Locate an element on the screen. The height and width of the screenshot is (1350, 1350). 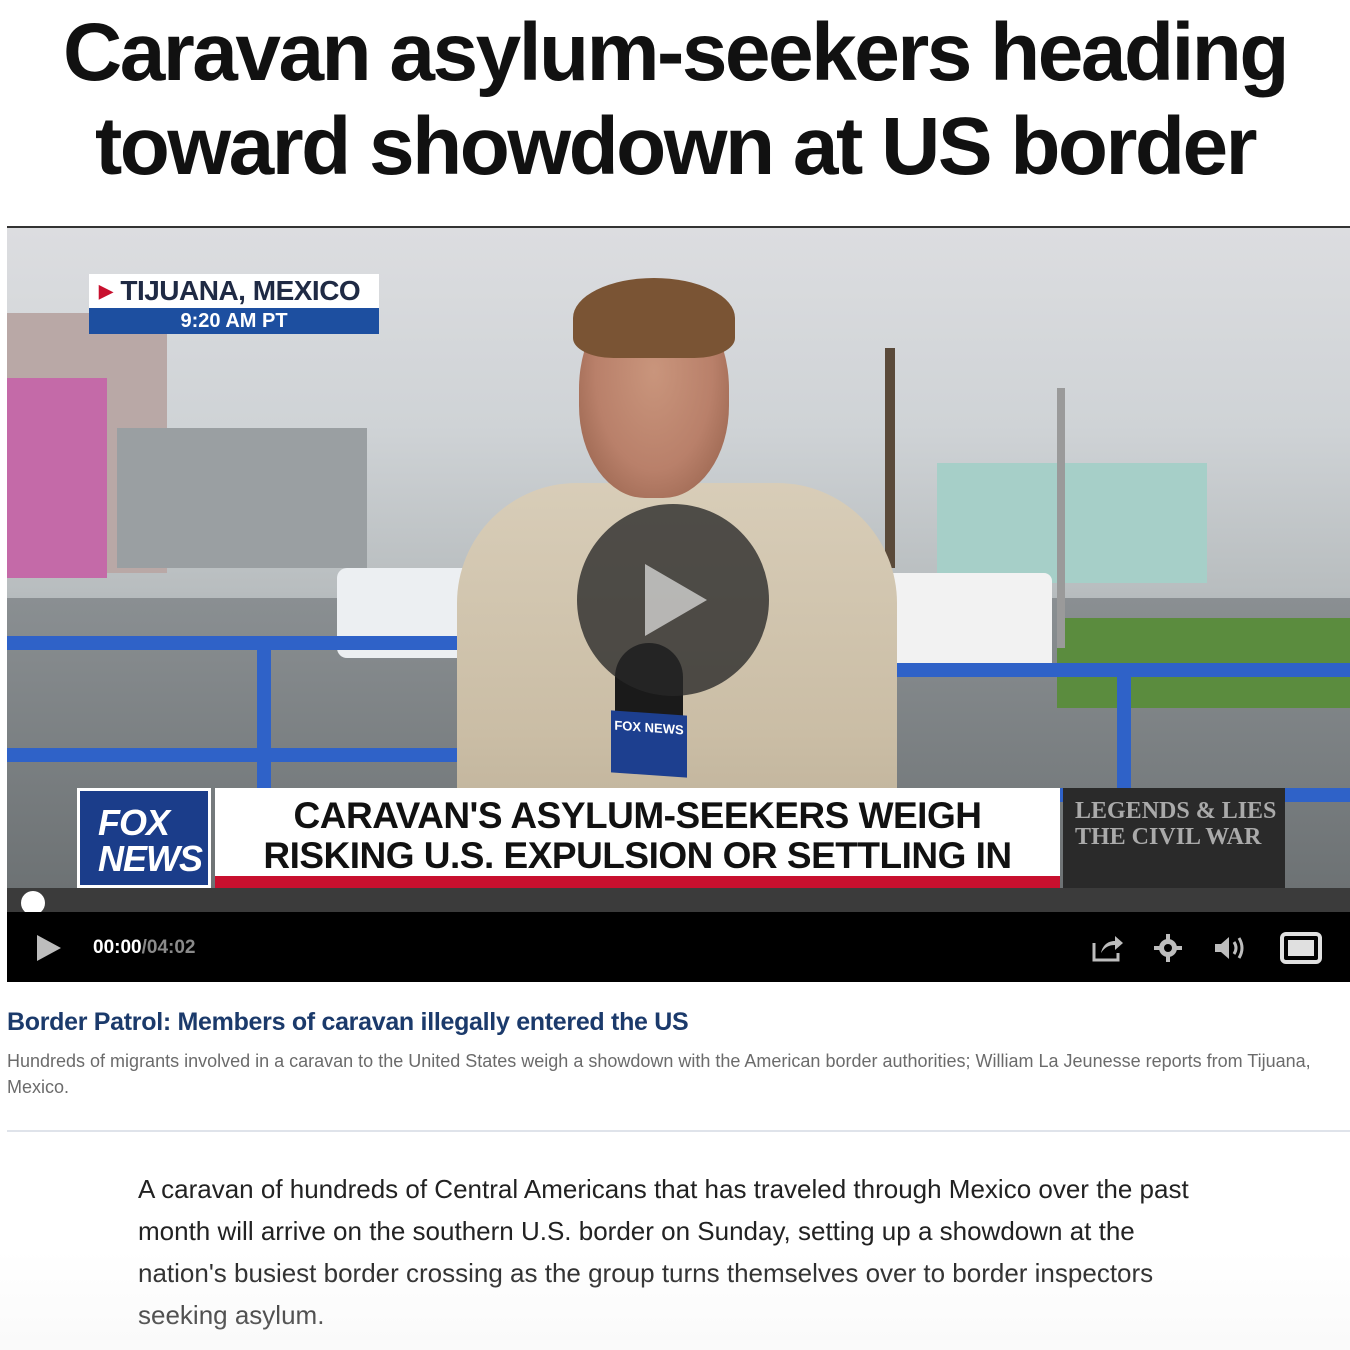
settings-button is located at coordinates (1168, 947).